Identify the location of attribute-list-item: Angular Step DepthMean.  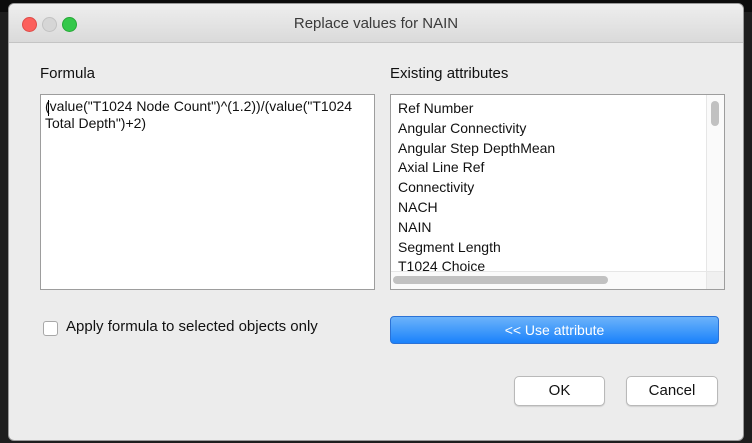
(548, 148).